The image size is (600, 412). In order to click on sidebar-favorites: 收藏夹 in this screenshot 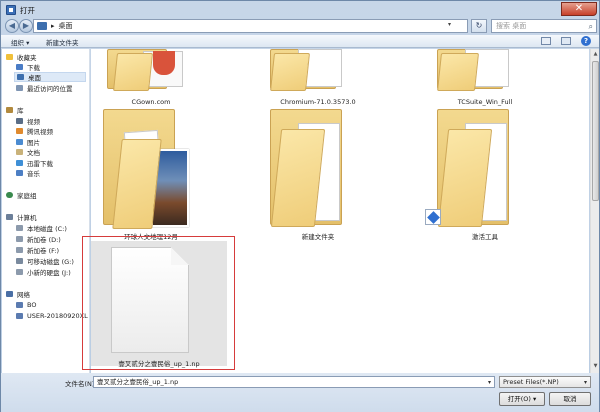, I will do `click(21, 57)`.